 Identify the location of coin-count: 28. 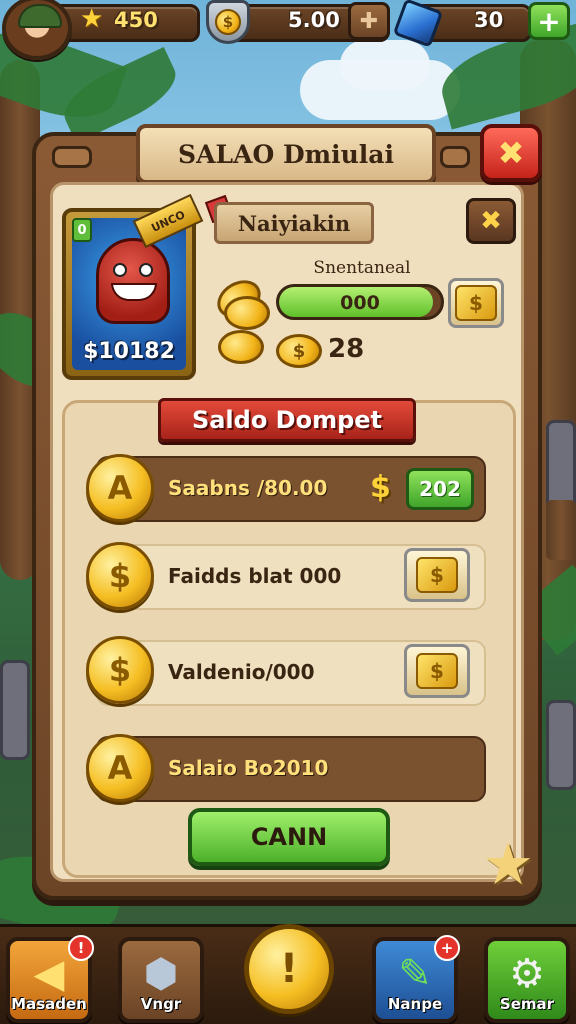
(346, 349).